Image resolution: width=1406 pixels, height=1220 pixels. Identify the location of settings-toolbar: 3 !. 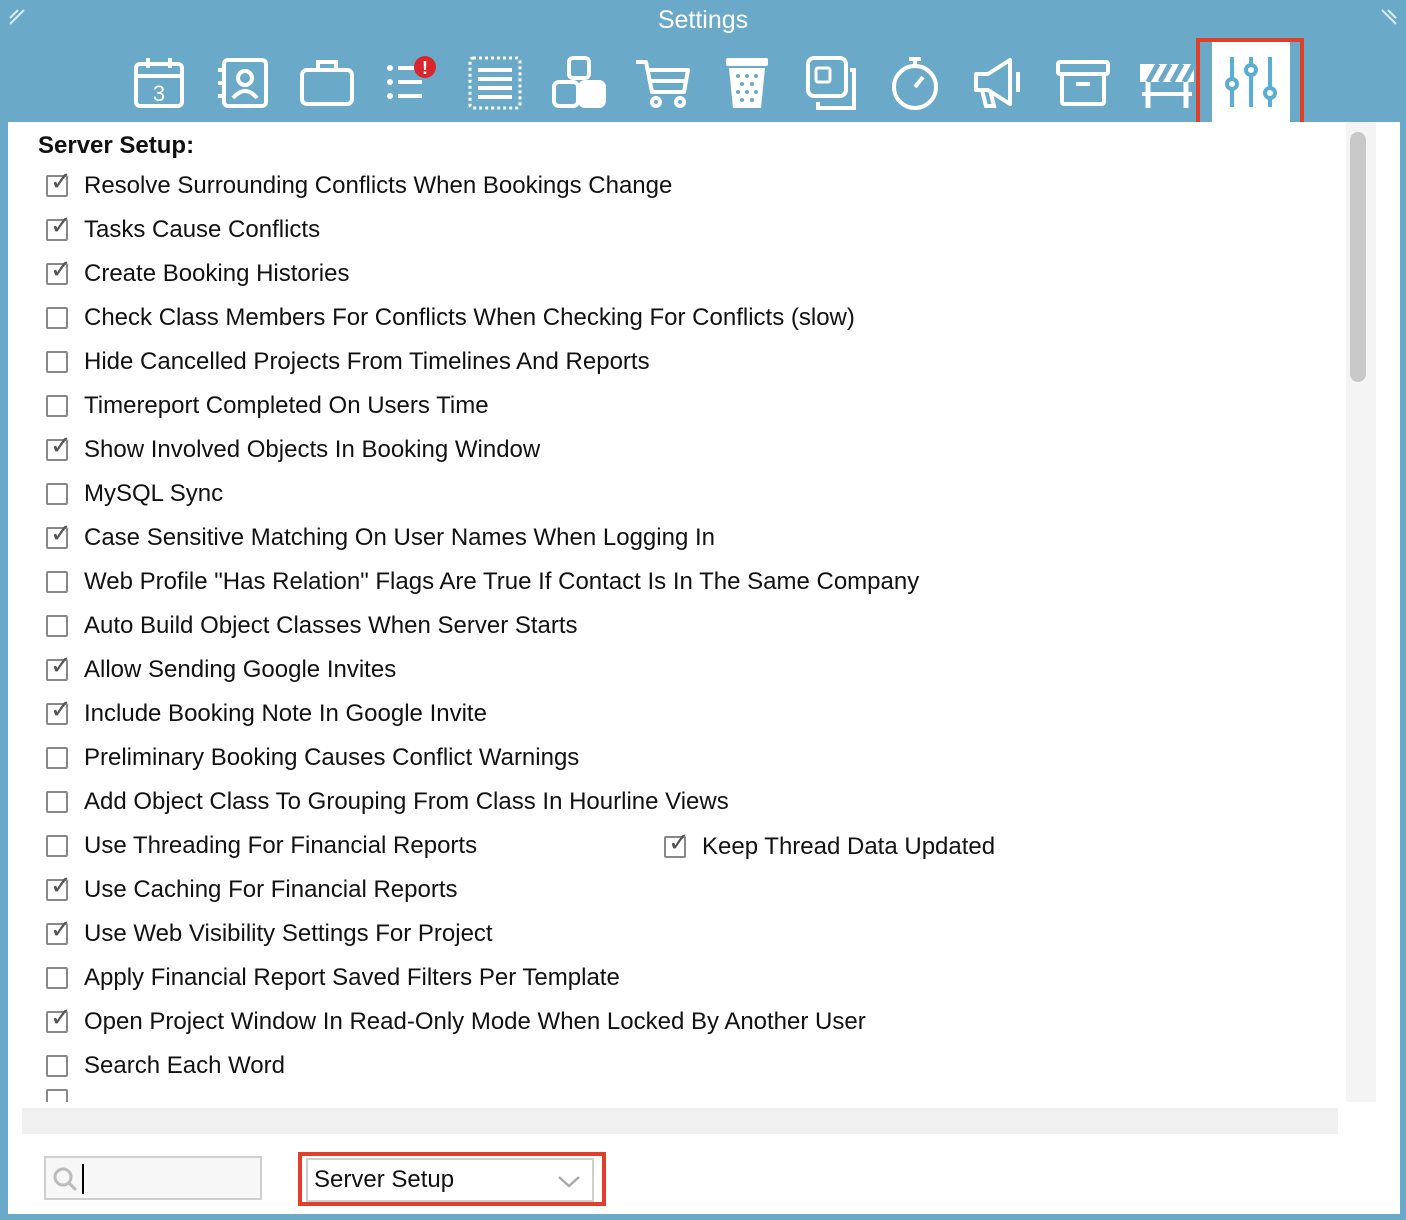
(703, 83).